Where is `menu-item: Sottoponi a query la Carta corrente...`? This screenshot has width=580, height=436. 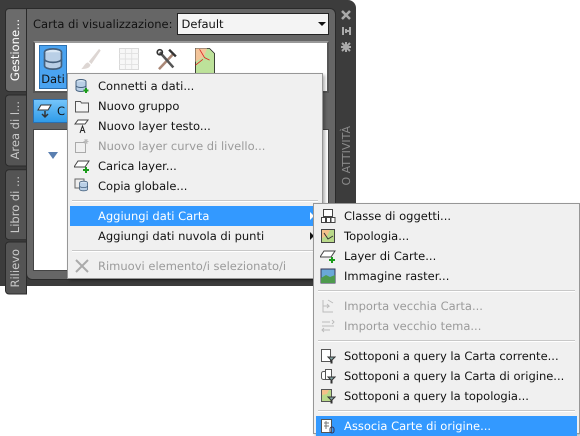
menu-item: Sottoponi a query la Carta corrente... is located at coordinates (446, 356).